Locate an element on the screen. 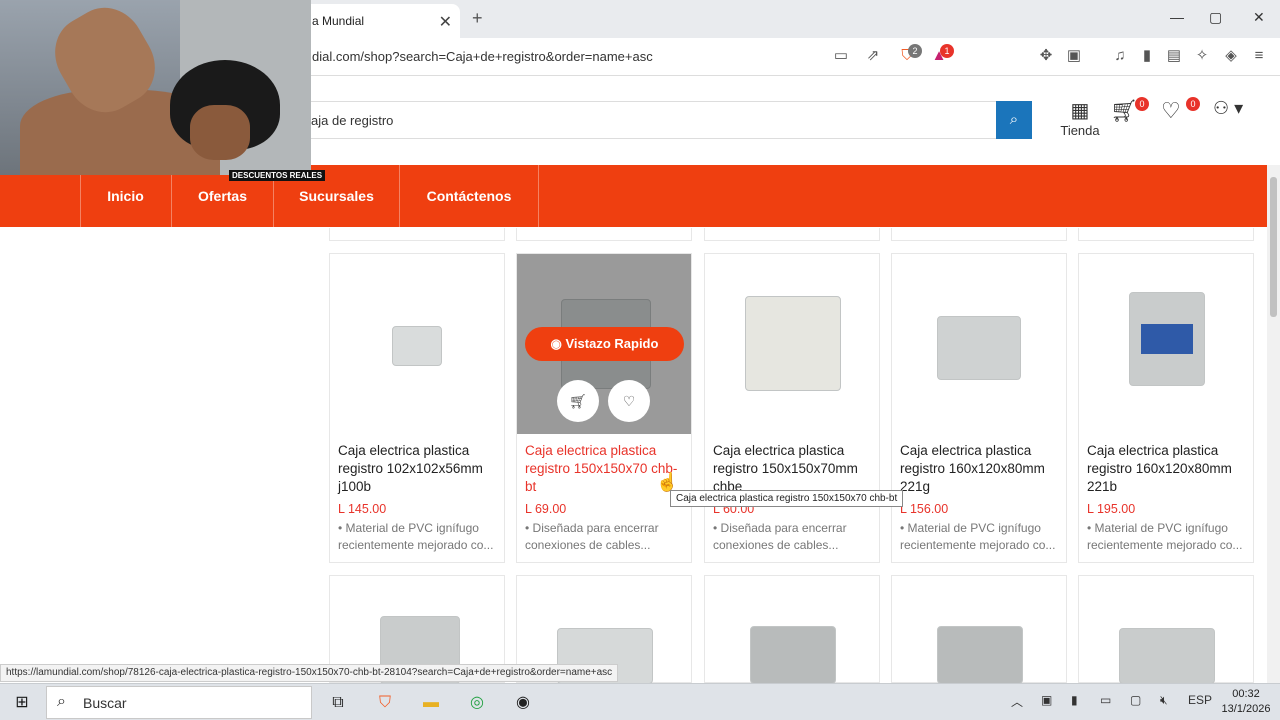 This screenshot has height=720, width=1280. eye-icon: ◉ is located at coordinates (558, 343).